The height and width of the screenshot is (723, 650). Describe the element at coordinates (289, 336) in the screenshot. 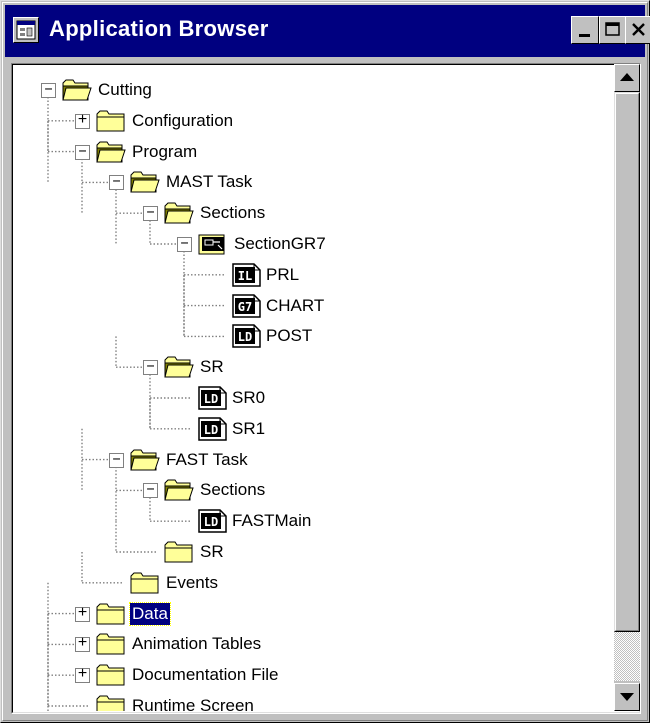

I see `tree-node-label: POST` at that location.